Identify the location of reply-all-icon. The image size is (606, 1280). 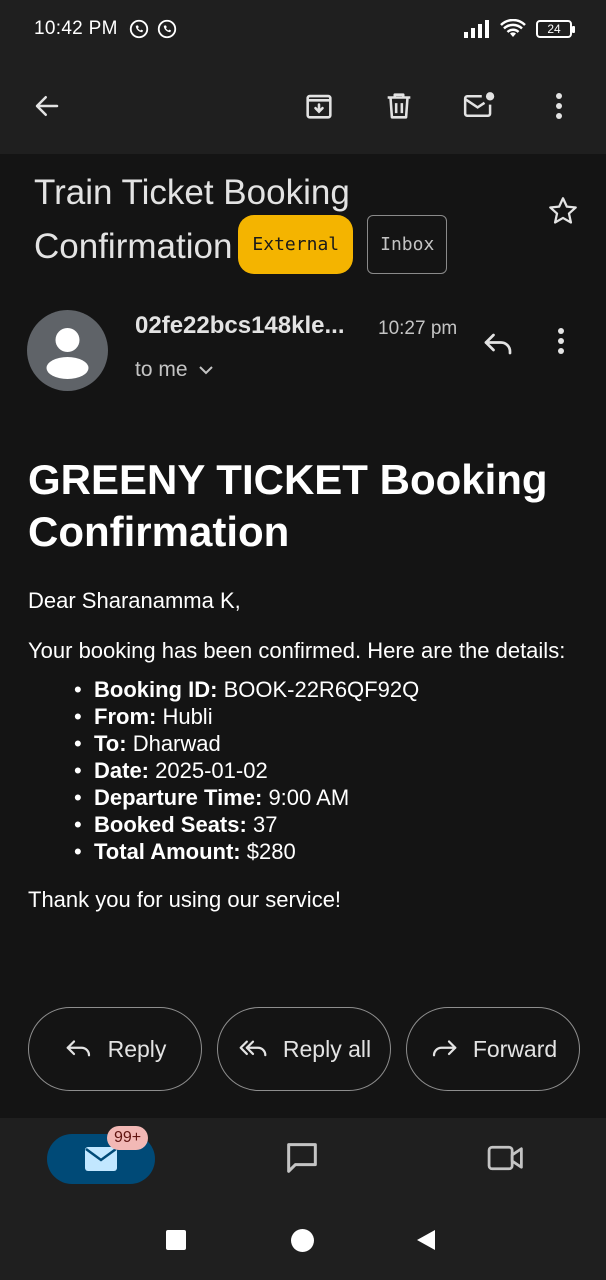
(253, 1048).